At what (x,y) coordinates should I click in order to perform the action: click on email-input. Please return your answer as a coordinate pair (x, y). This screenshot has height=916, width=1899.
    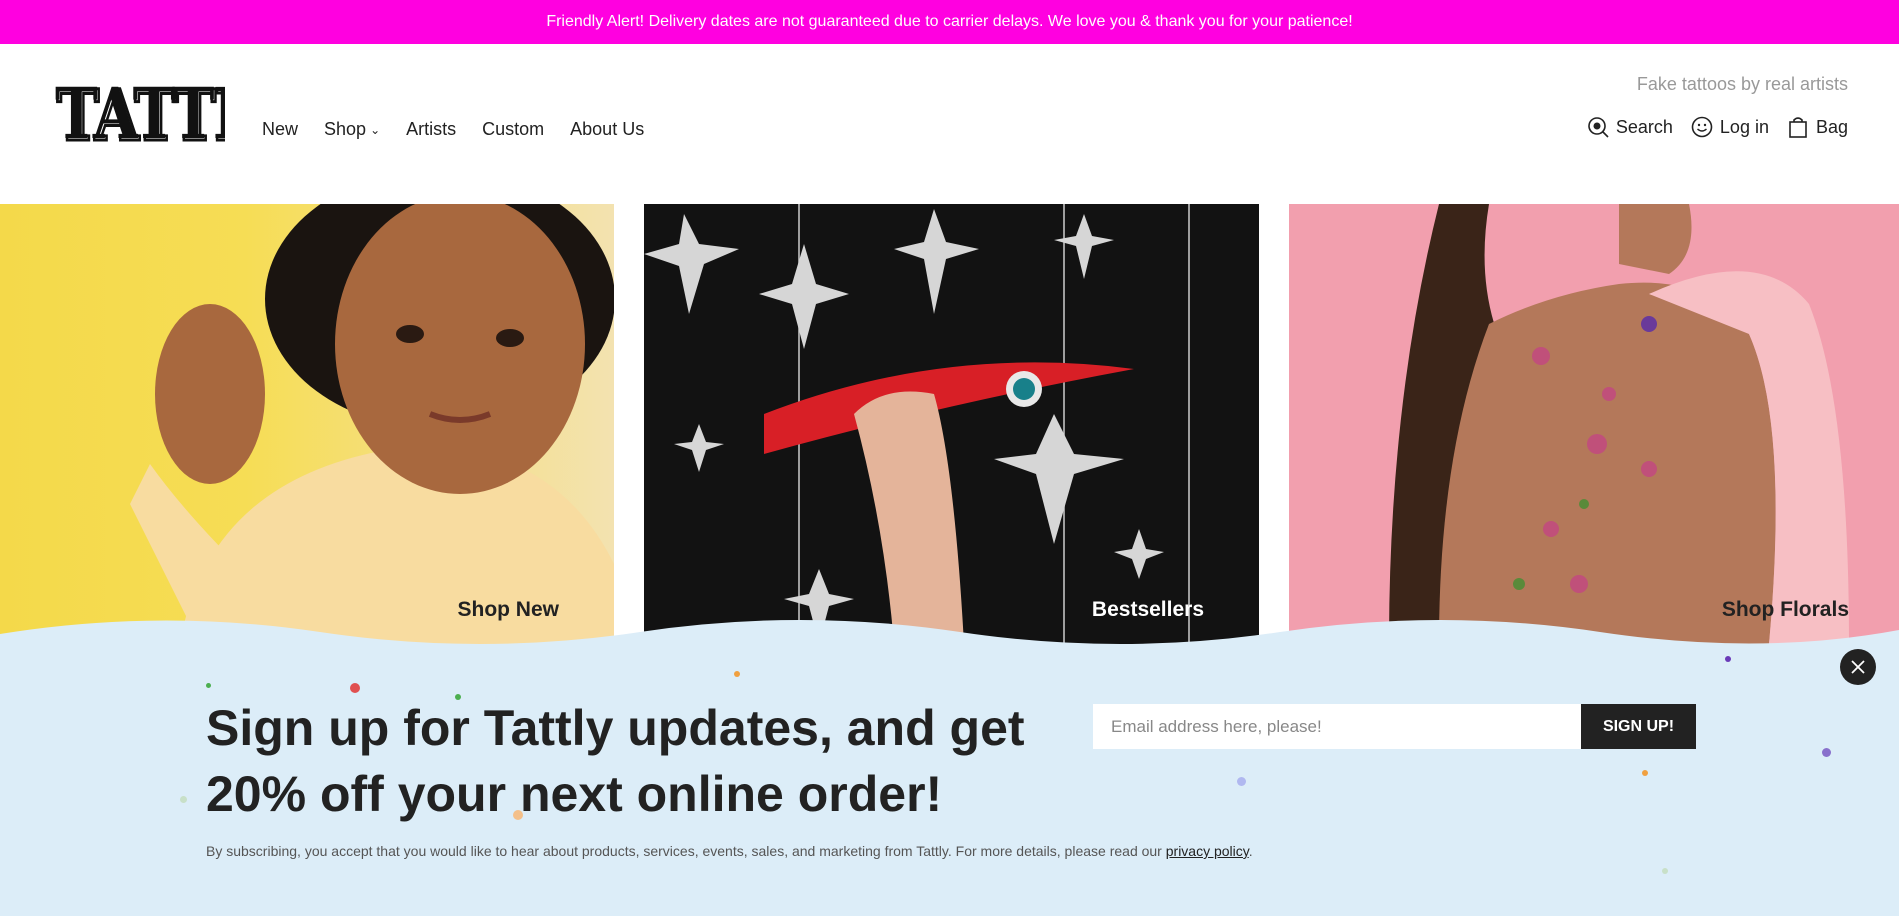
    Looking at the image, I should click on (1337, 726).